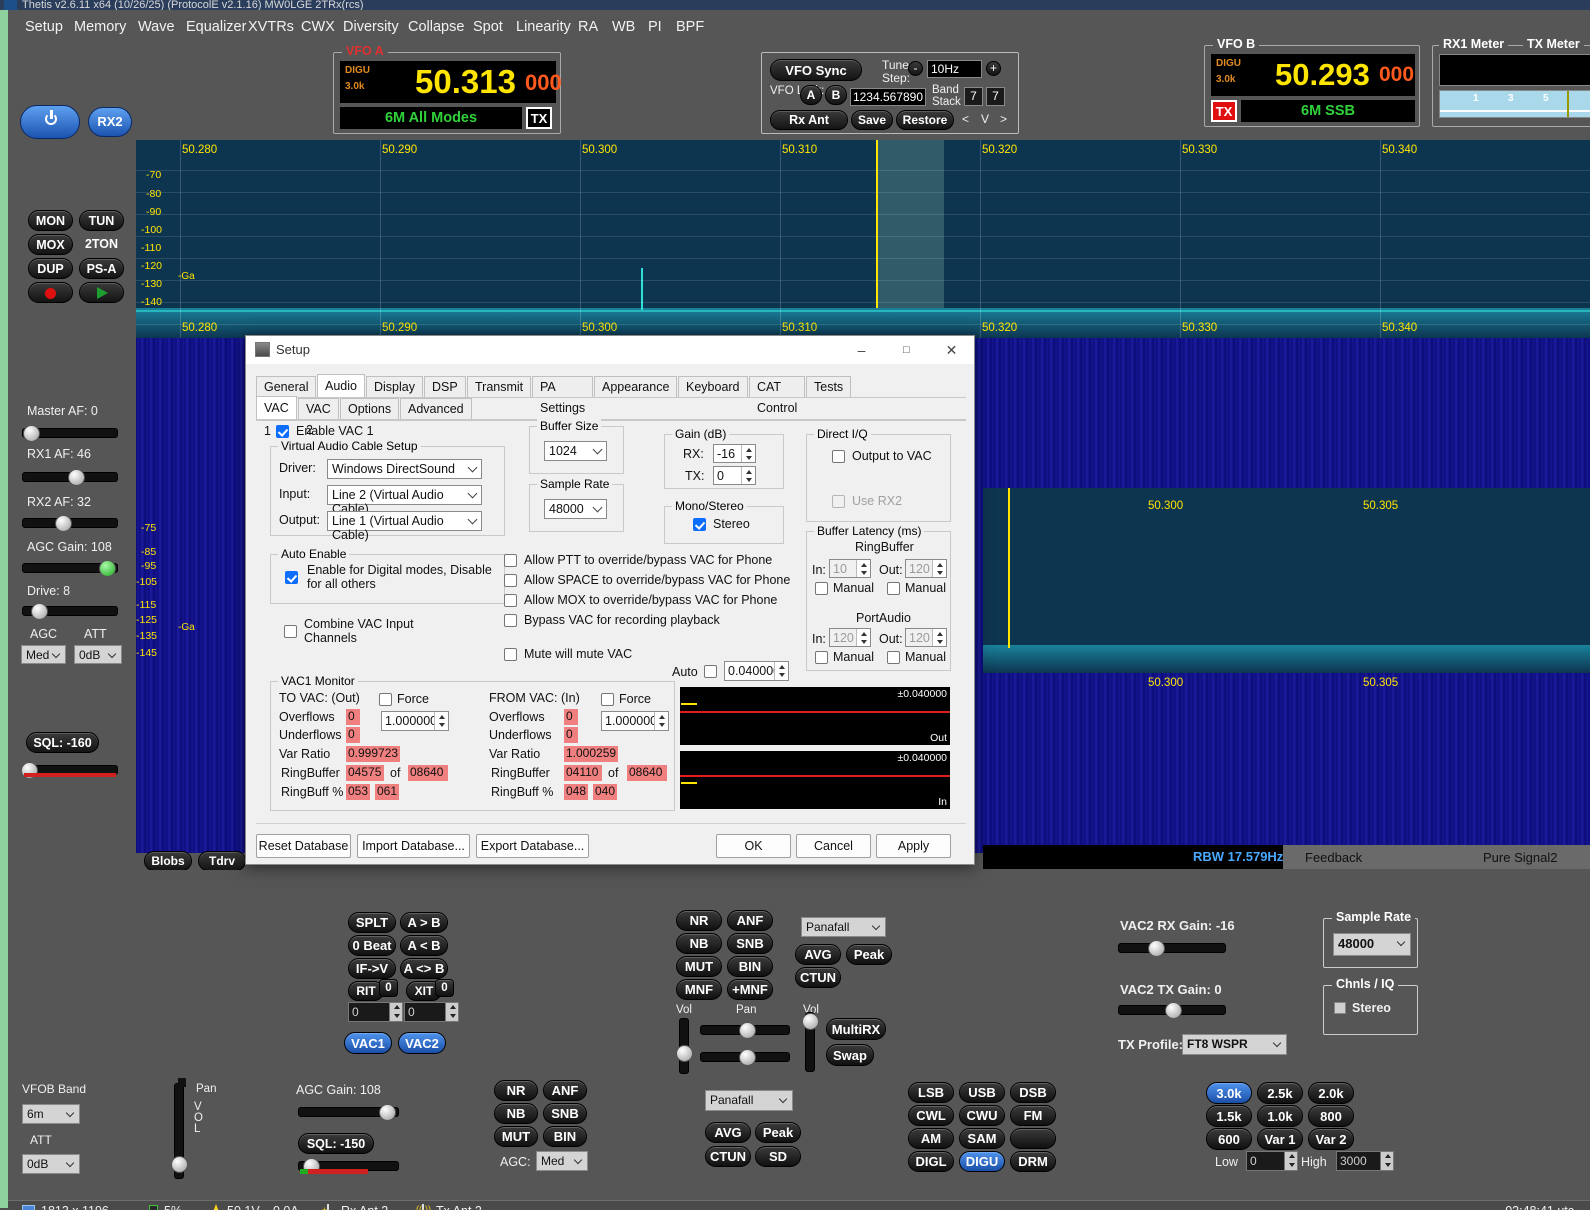  What do you see at coordinates (98, 654) in the screenshot?
I see `att-mode-select: 0dB` at bounding box center [98, 654].